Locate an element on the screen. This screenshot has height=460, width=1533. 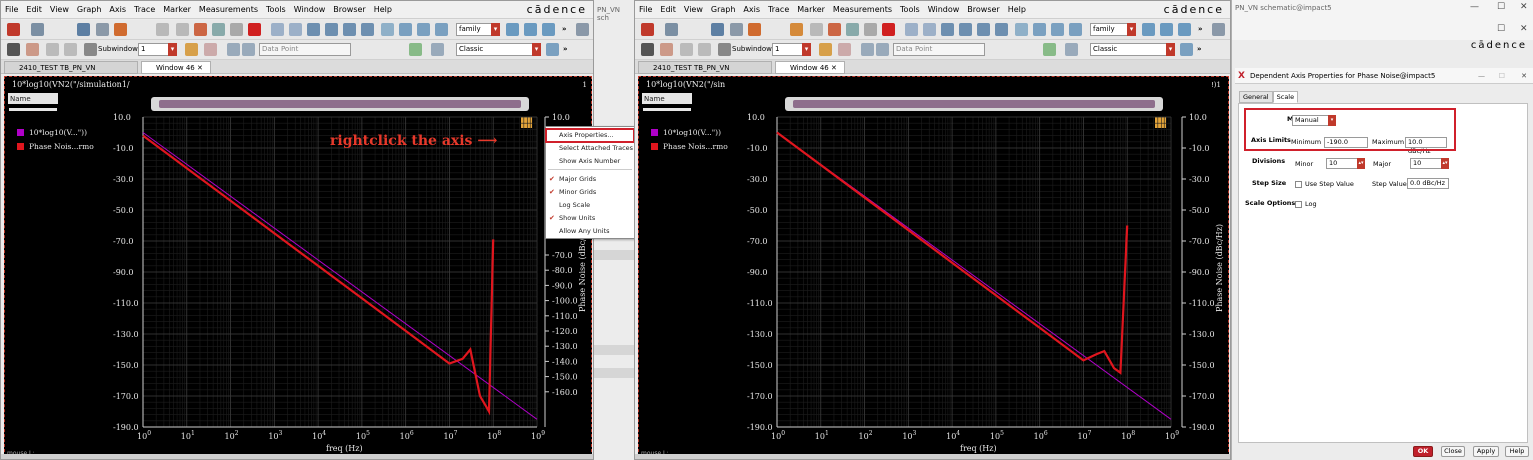
major-spinner: ▴▾ is located at coordinates (1445, 163).